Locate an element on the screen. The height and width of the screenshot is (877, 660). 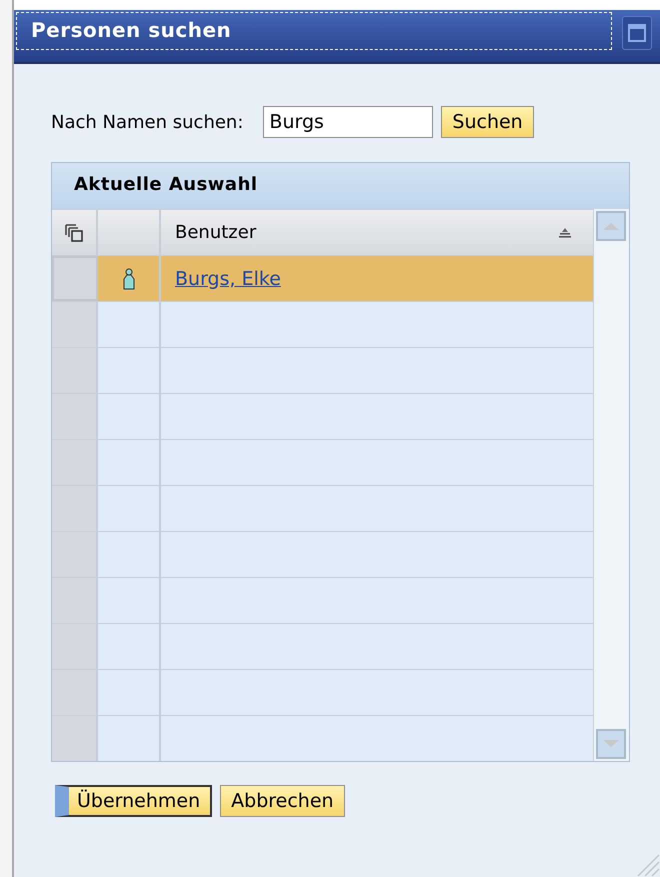
column-header-label: Benutzer is located at coordinates (216, 232).